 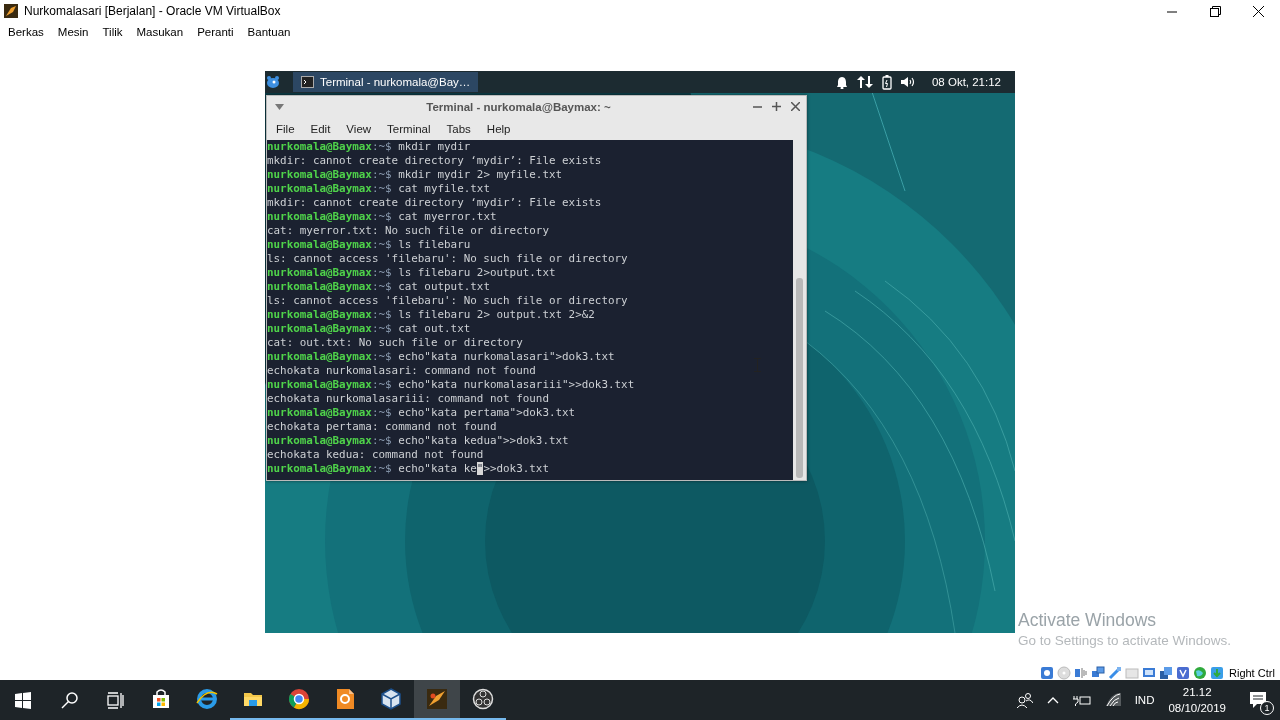 What do you see at coordinates (279, 106) in the screenshot?
I see `dropdown-arrow-icon` at bounding box center [279, 106].